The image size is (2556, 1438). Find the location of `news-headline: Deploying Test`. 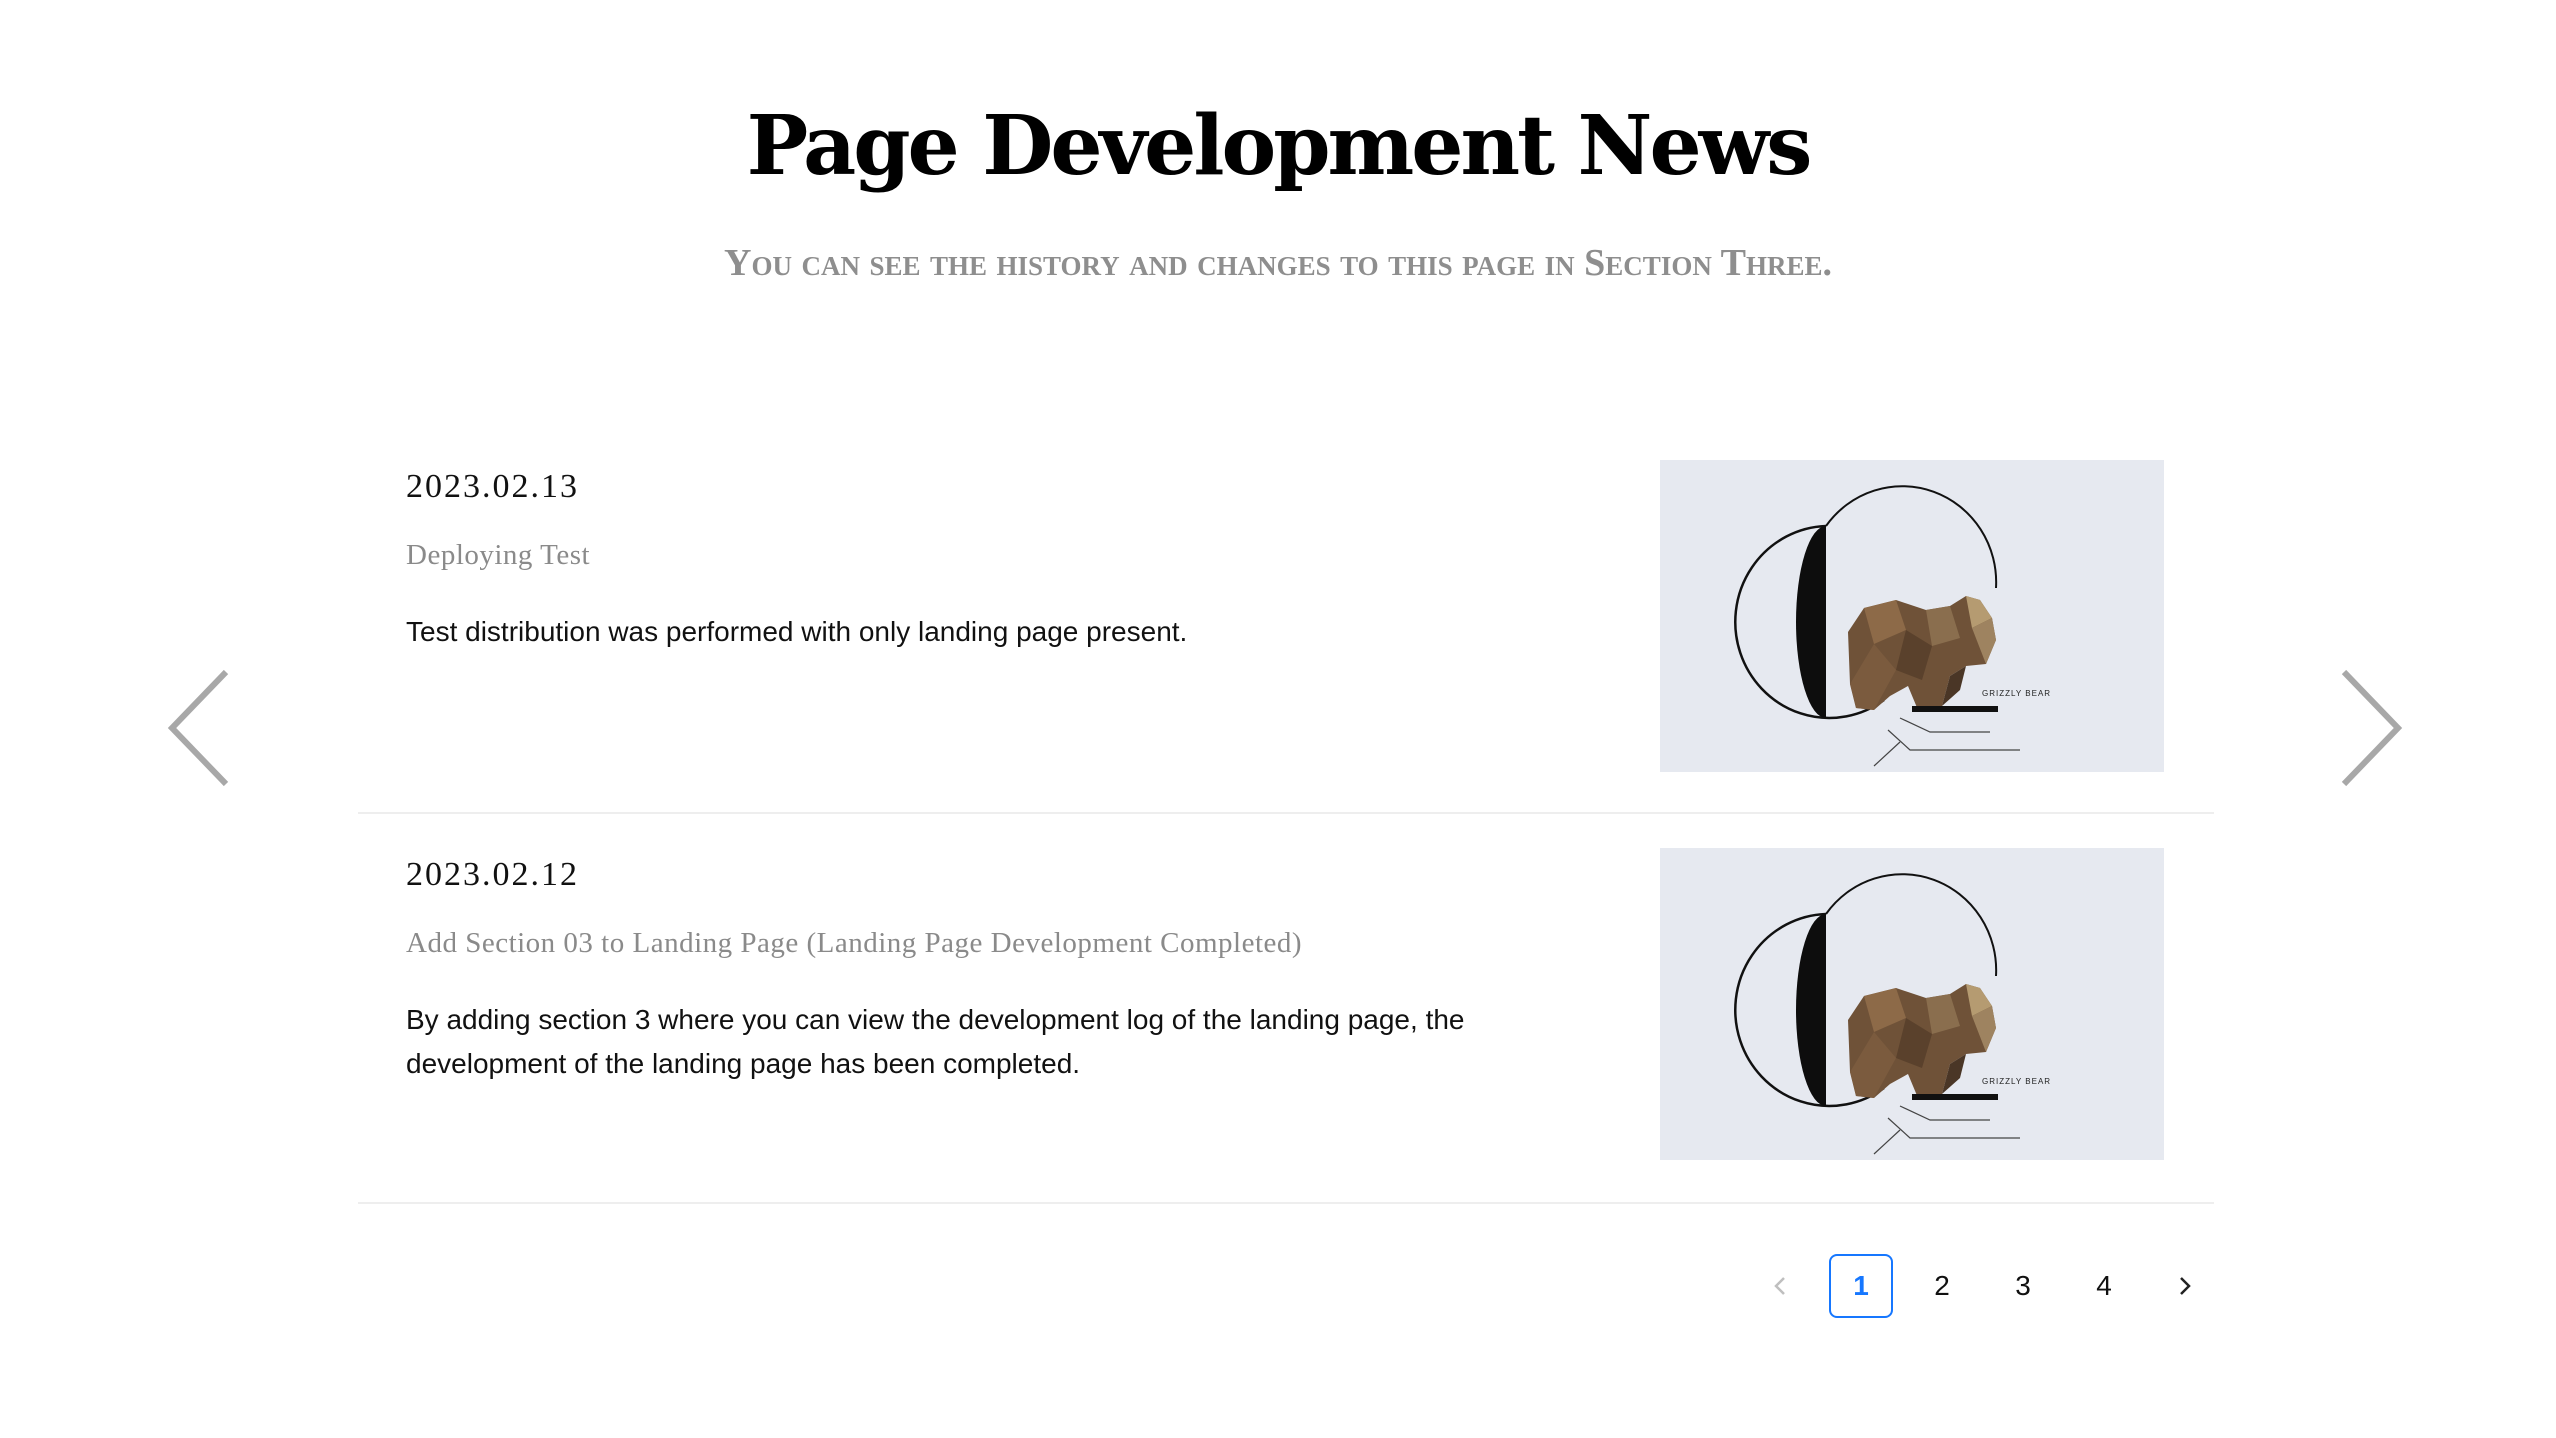

news-headline: Deploying Test is located at coordinates (498, 555).